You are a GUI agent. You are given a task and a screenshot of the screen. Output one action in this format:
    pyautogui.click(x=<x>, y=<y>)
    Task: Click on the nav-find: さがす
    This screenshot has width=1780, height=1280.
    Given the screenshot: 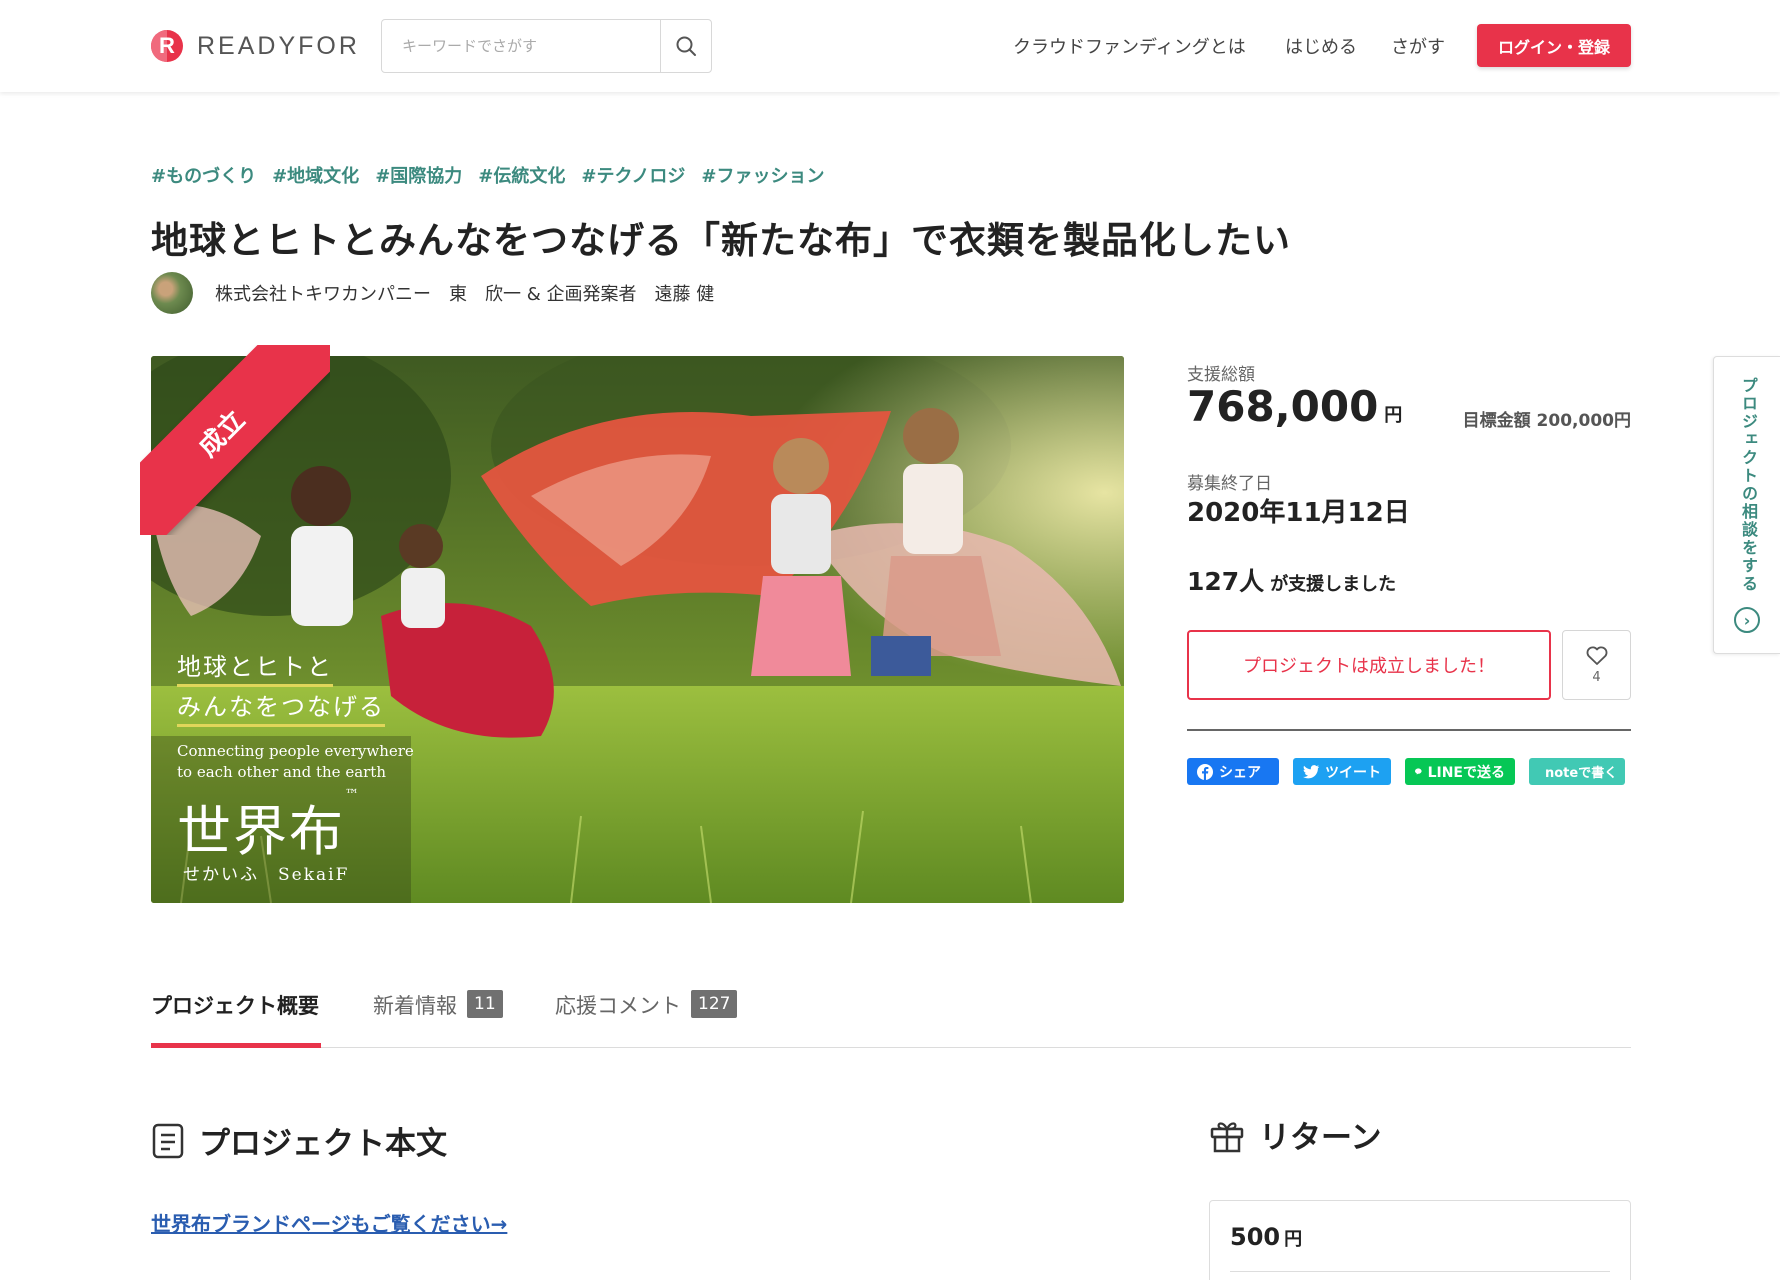 What is the action you would take?
    pyautogui.click(x=1418, y=46)
    